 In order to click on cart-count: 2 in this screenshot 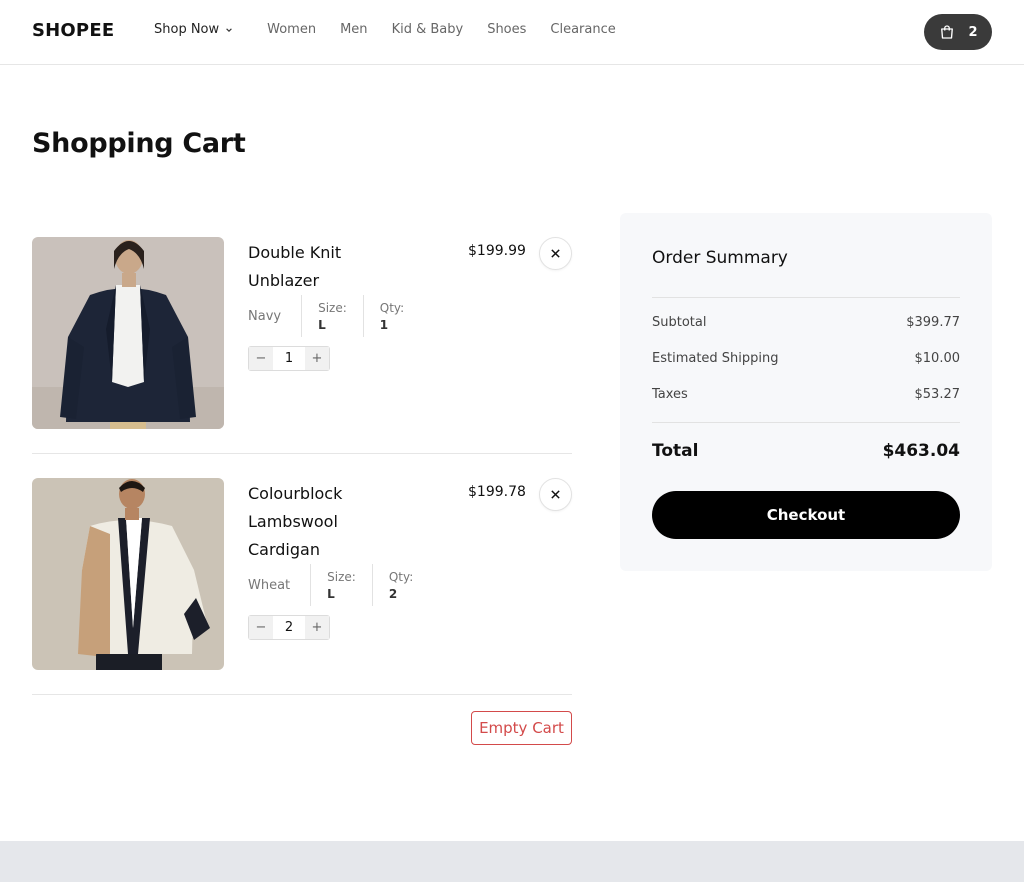, I will do `click(973, 32)`.